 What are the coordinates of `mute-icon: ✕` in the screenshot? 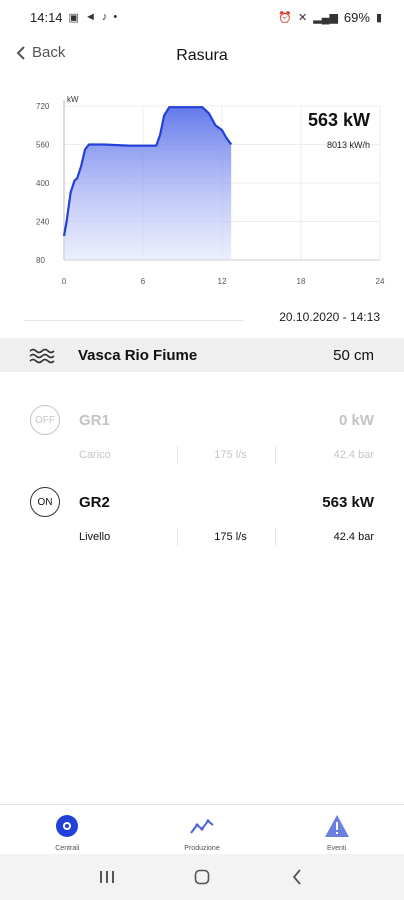 It's located at (302, 17).